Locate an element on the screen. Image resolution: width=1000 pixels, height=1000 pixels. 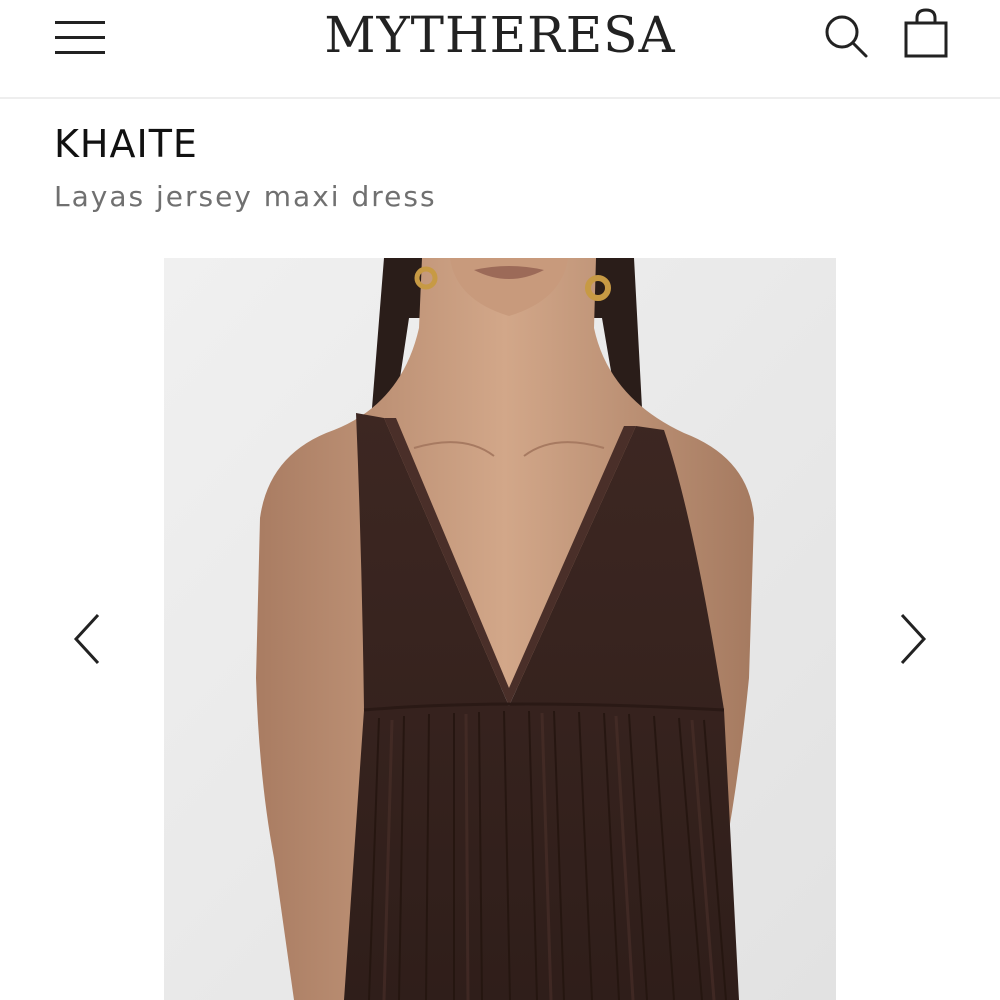
site-logo: MYTHERESA is located at coordinates (500, 35).